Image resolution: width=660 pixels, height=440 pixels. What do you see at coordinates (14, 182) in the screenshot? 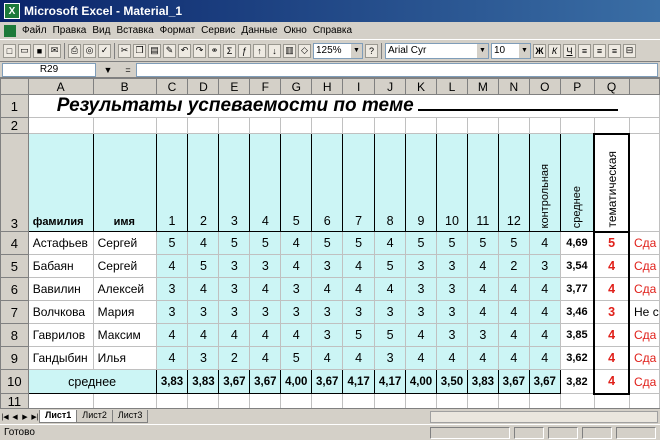
I see `row-header: 3` at bounding box center [14, 182].